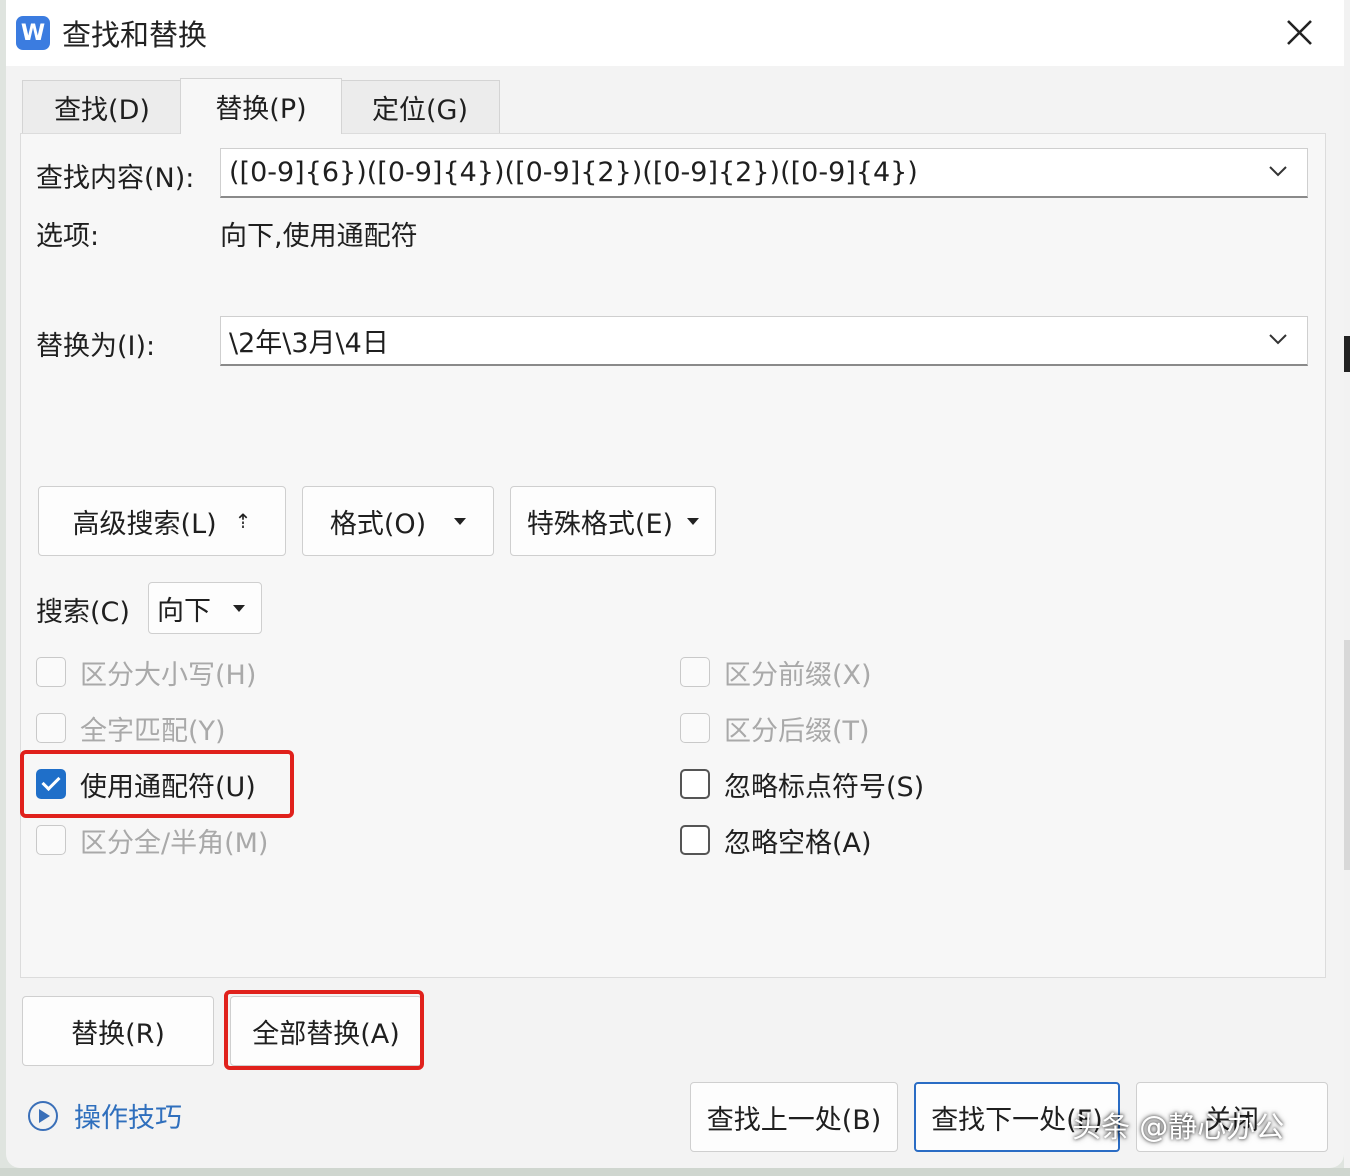  I want to click on search-direction-select: 向下, so click(205, 608).